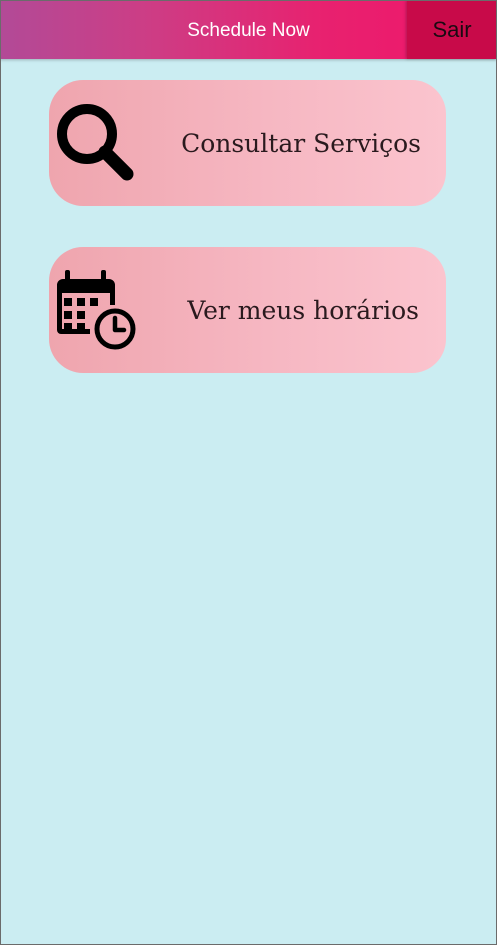 The height and width of the screenshot is (945, 497). Describe the element at coordinates (248, 29) in the screenshot. I see `app-header: Schedule Now Sair` at that location.